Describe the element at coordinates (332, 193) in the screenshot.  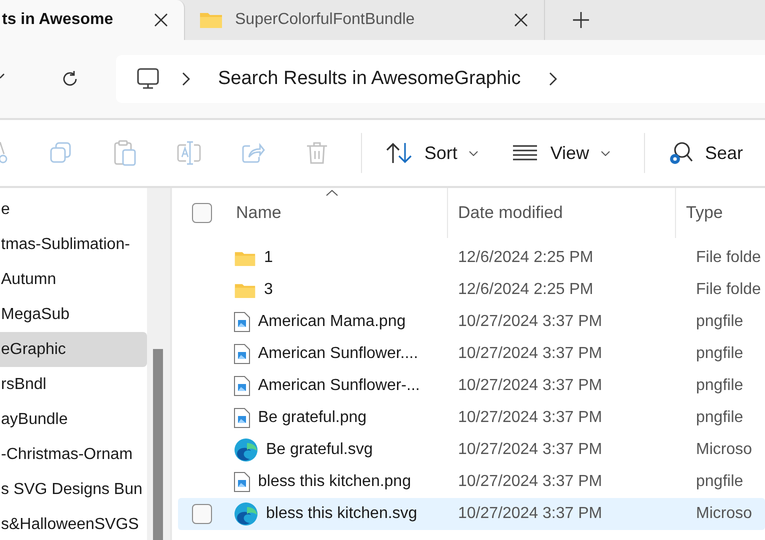
I see `sort-up-icon` at that location.